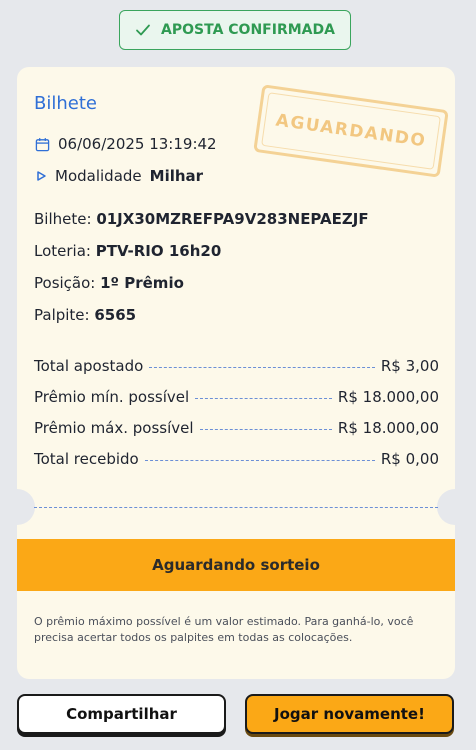 This screenshot has height=750, width=476. I want to click on play-icon, so click(41, 176).